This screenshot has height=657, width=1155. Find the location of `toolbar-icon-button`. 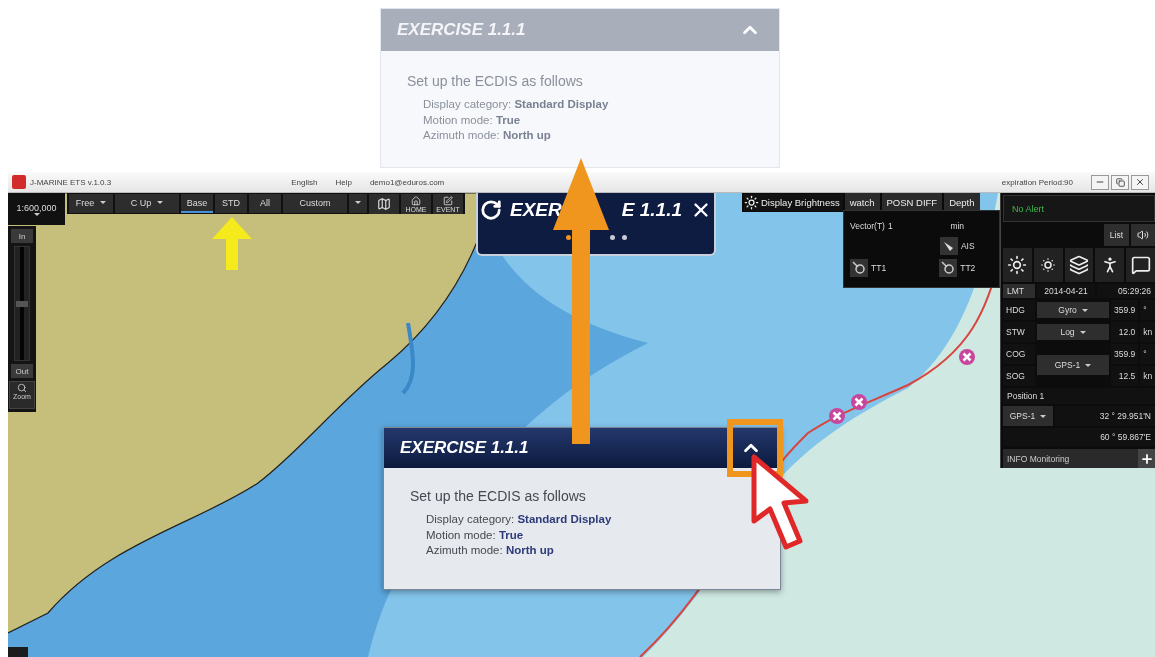

toolbar-icon-button is located at coordinates (384, 204).